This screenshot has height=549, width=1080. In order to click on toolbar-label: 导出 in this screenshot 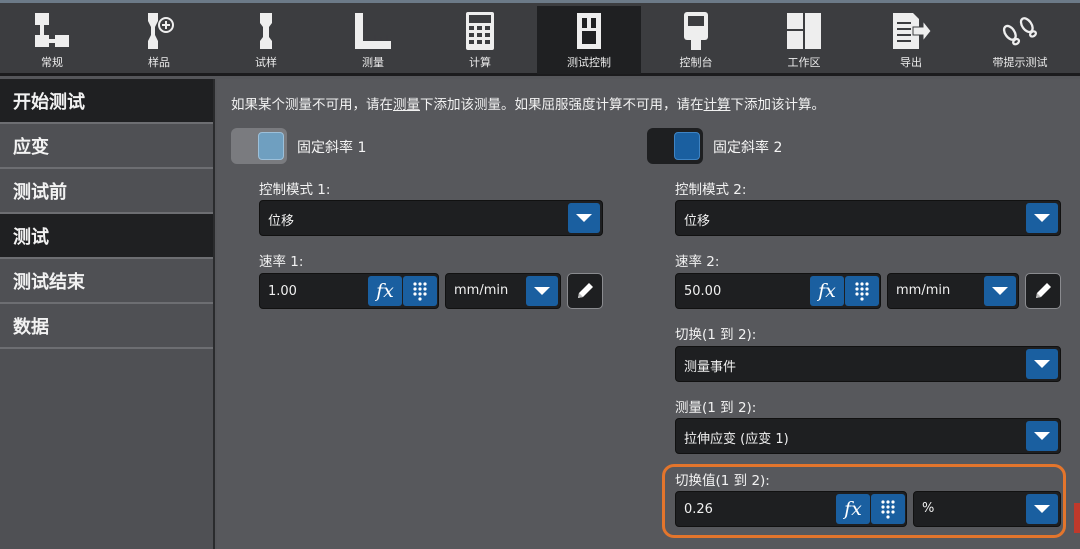, I will do `click(911, 62)`.